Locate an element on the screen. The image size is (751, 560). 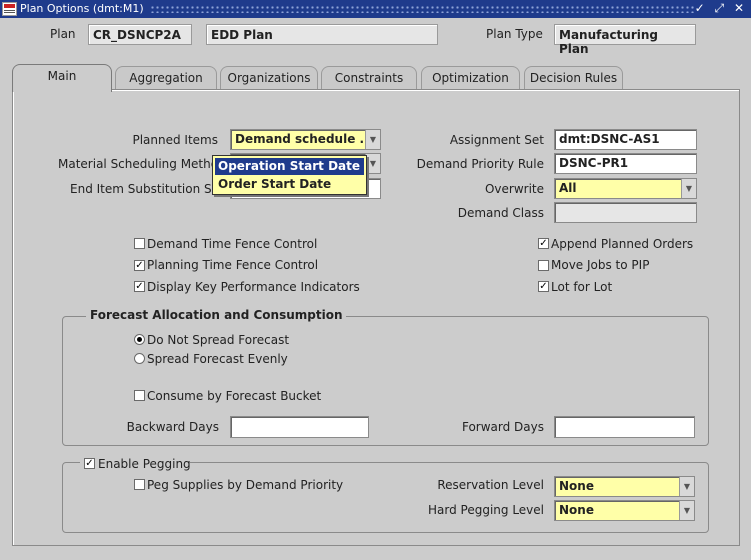
window-title: Plan Options (dmt:M1) is located at coordinates (82, 8).